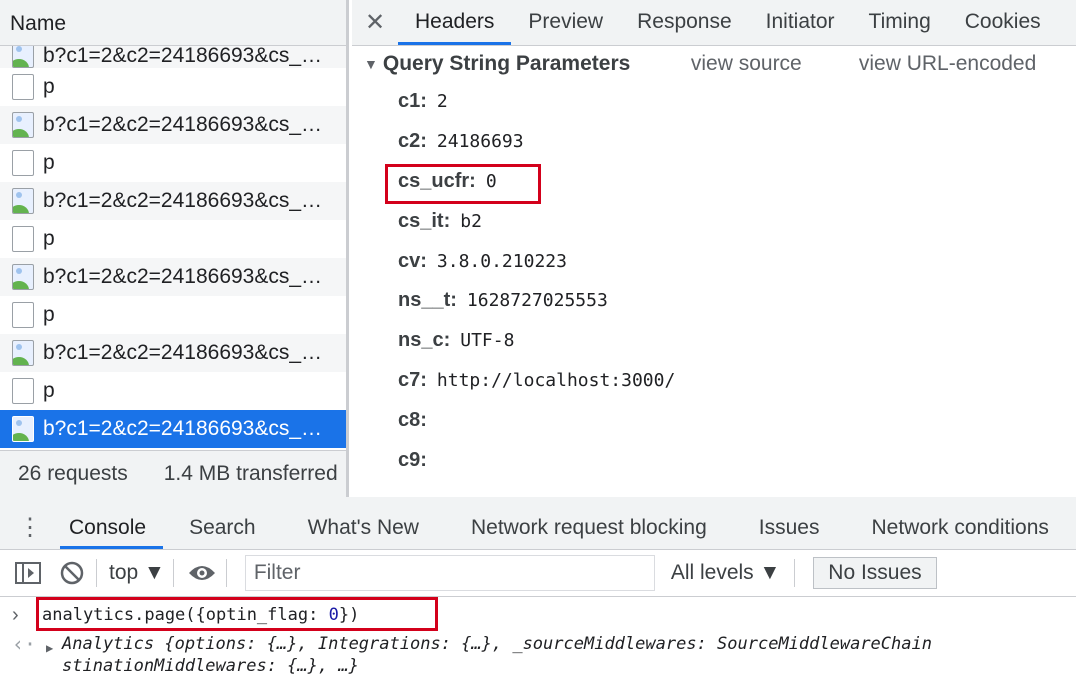 The height and width of the screenshot is (690, 1076). I want to click on query-param-row: c9:, so click(714, 460).